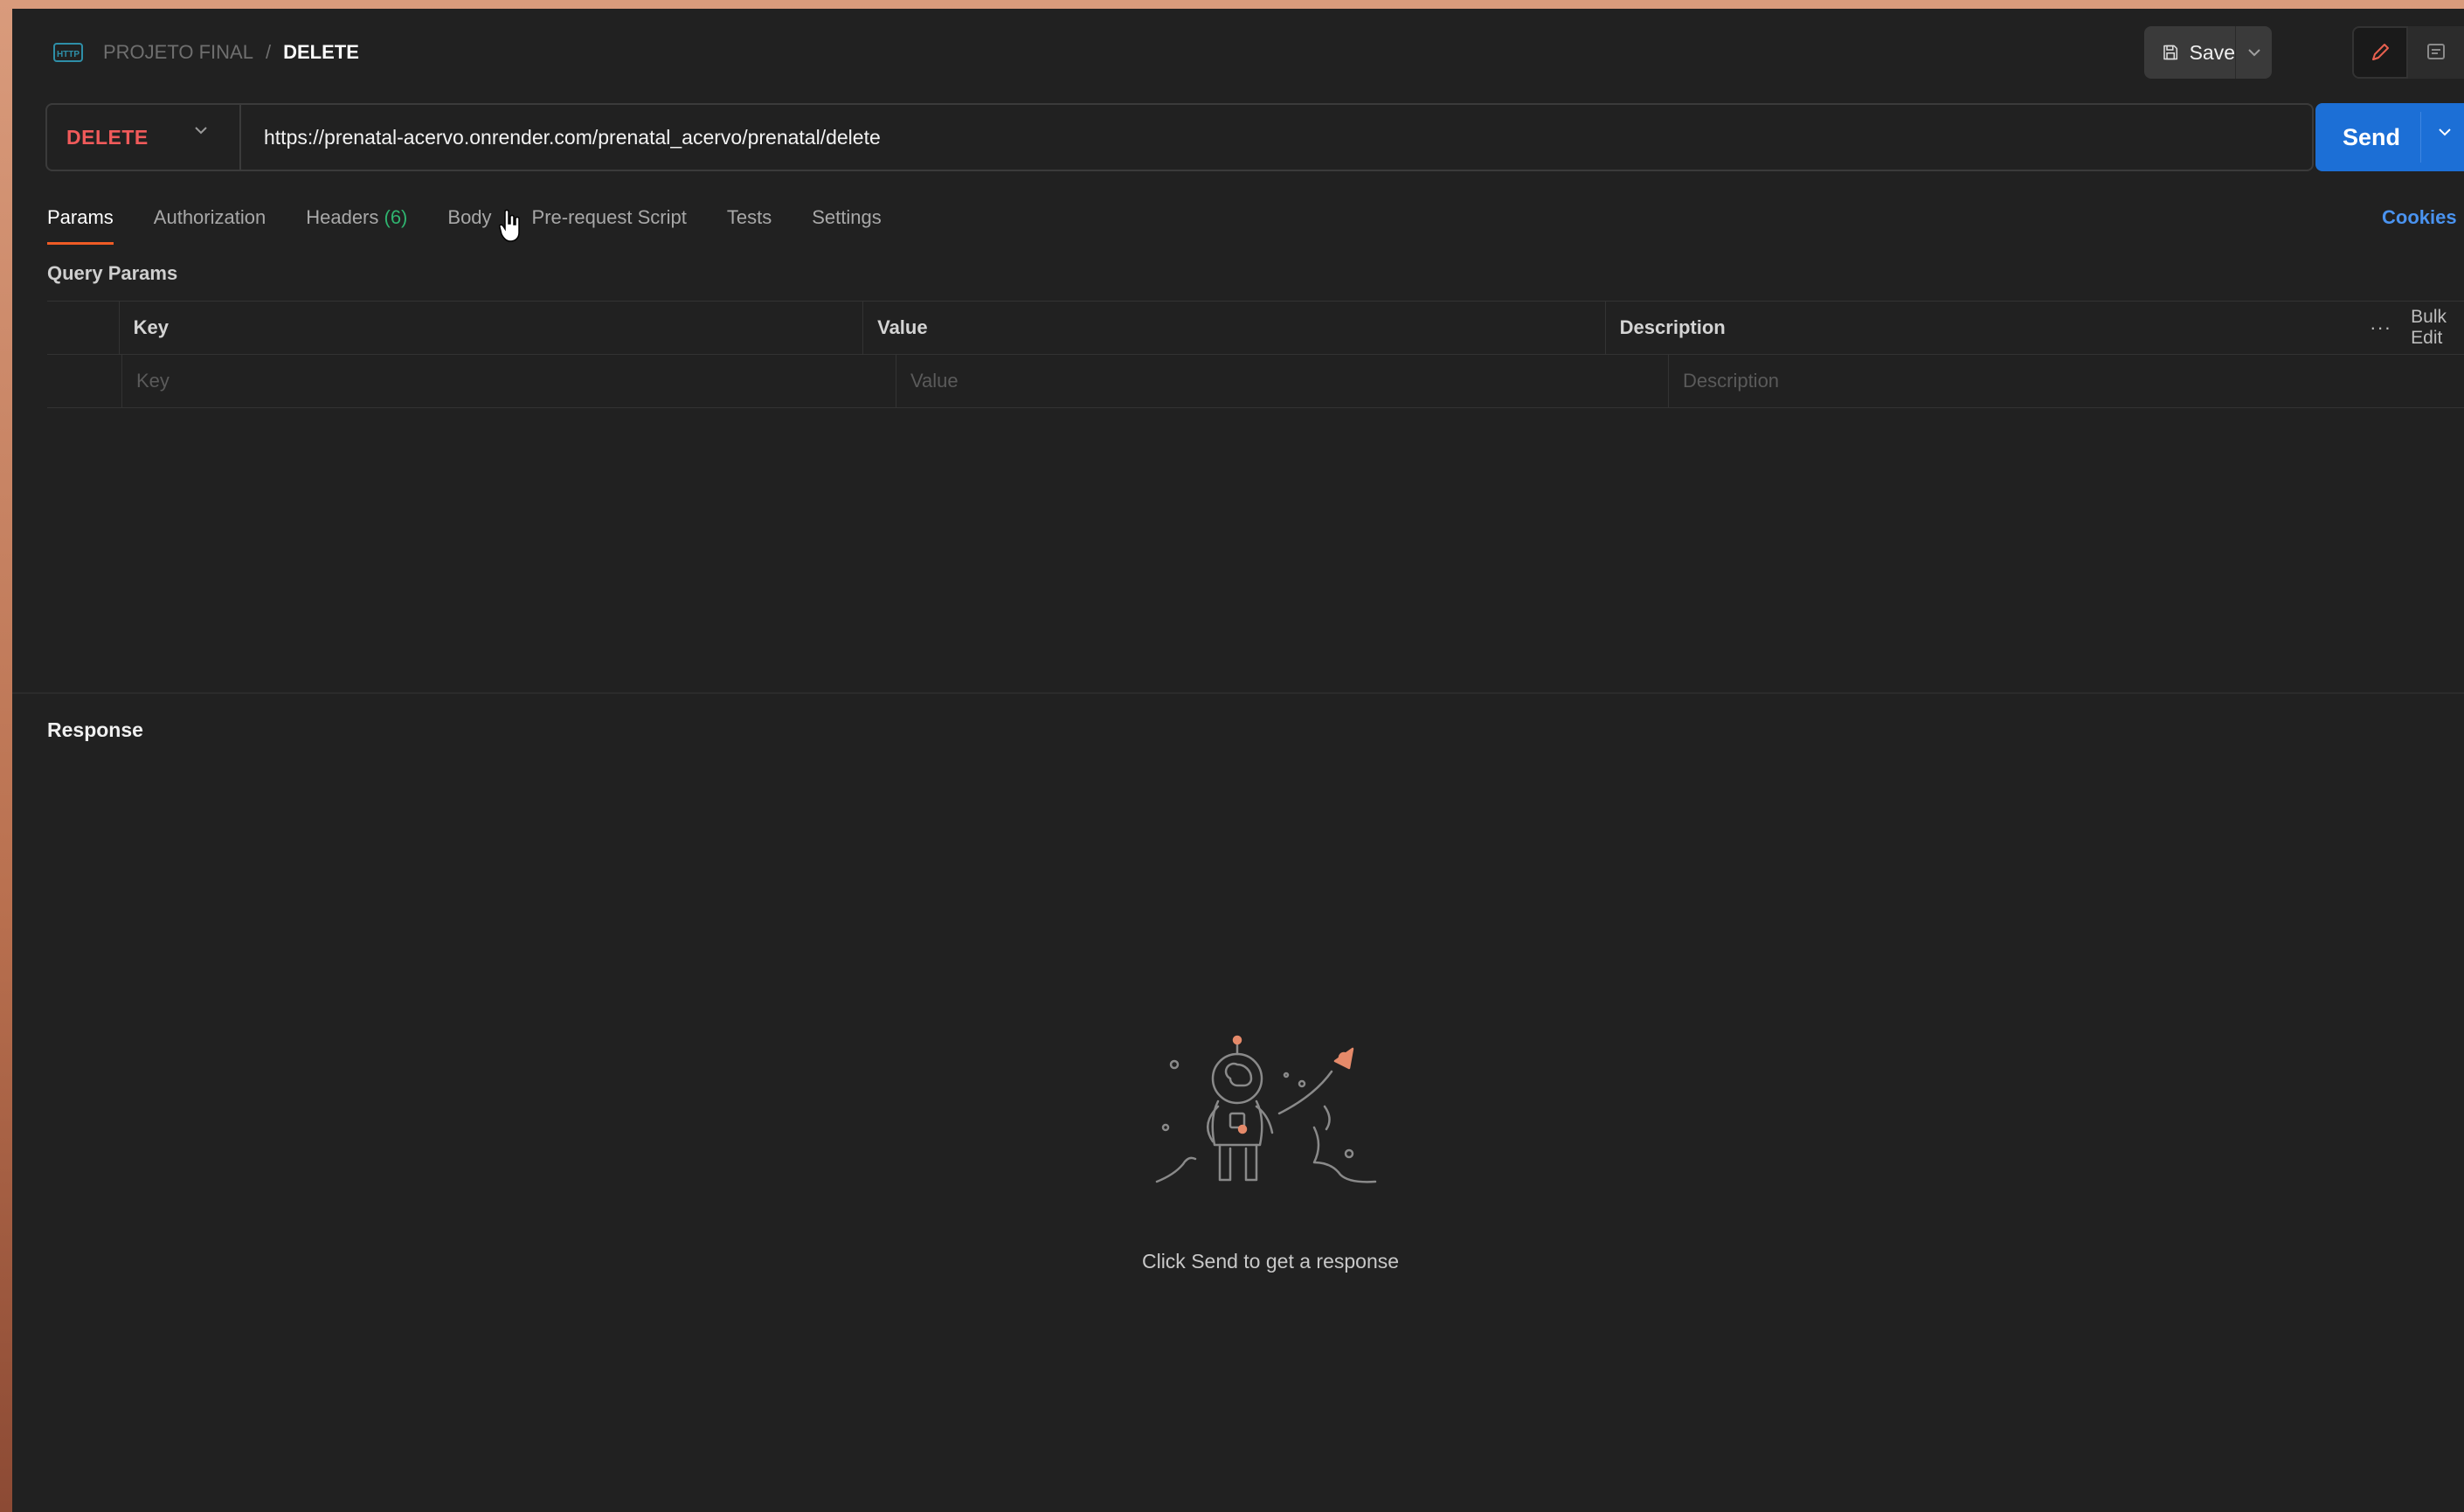 This screenshot has height=1512, width=2464. Describe the element at coordinates (935, 381) in the screenshot. I see `value-placeholder: Value` at that location.